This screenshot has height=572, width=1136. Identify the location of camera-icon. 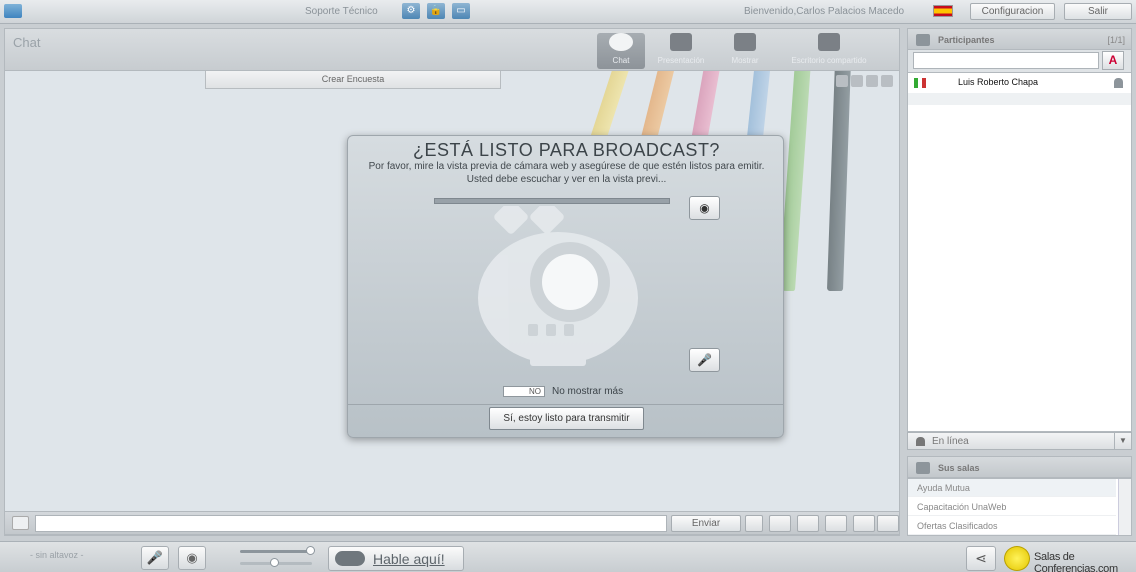
(836, 523).